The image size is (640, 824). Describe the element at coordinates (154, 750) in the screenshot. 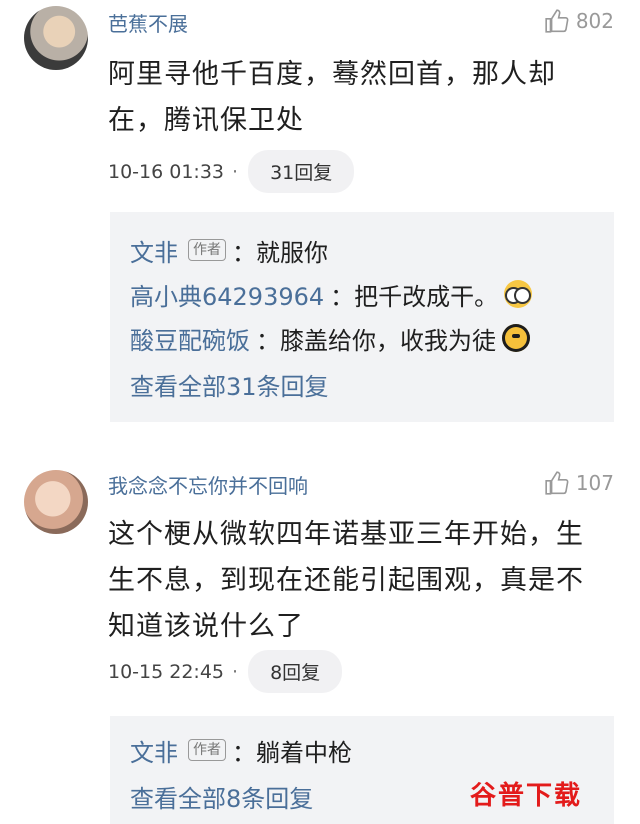

I see `reply-username: 文非` at that location.